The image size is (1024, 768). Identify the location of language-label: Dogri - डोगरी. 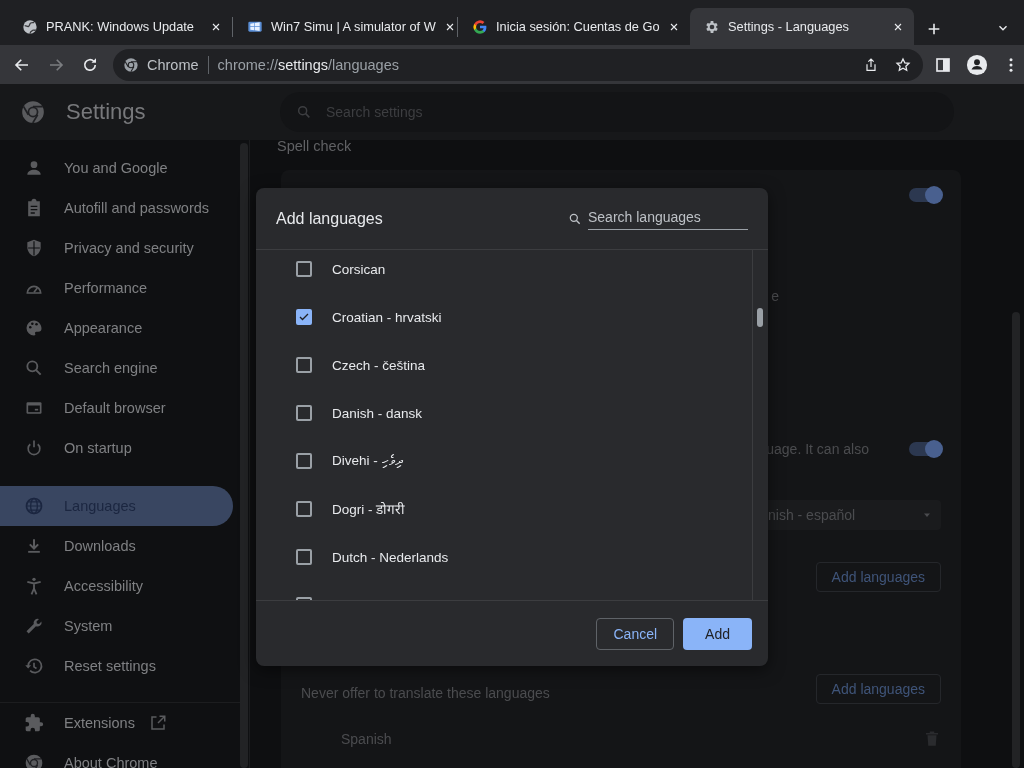
(369, 509).